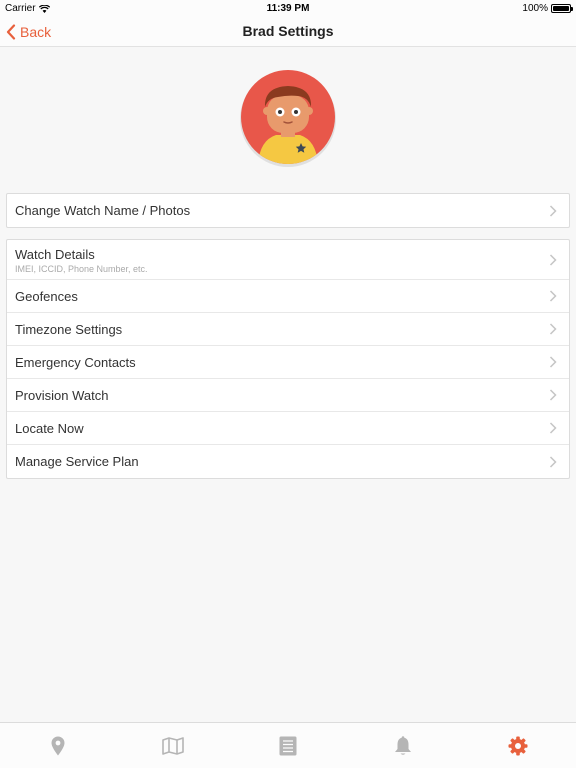 Image resolution: width=576 pixels, height=768 pixels. What do you see at coordinates (288, 461) in the screenshot?
I see `manage-service-plan-row: Manage Service Plan` at bounding box center [288, 461].